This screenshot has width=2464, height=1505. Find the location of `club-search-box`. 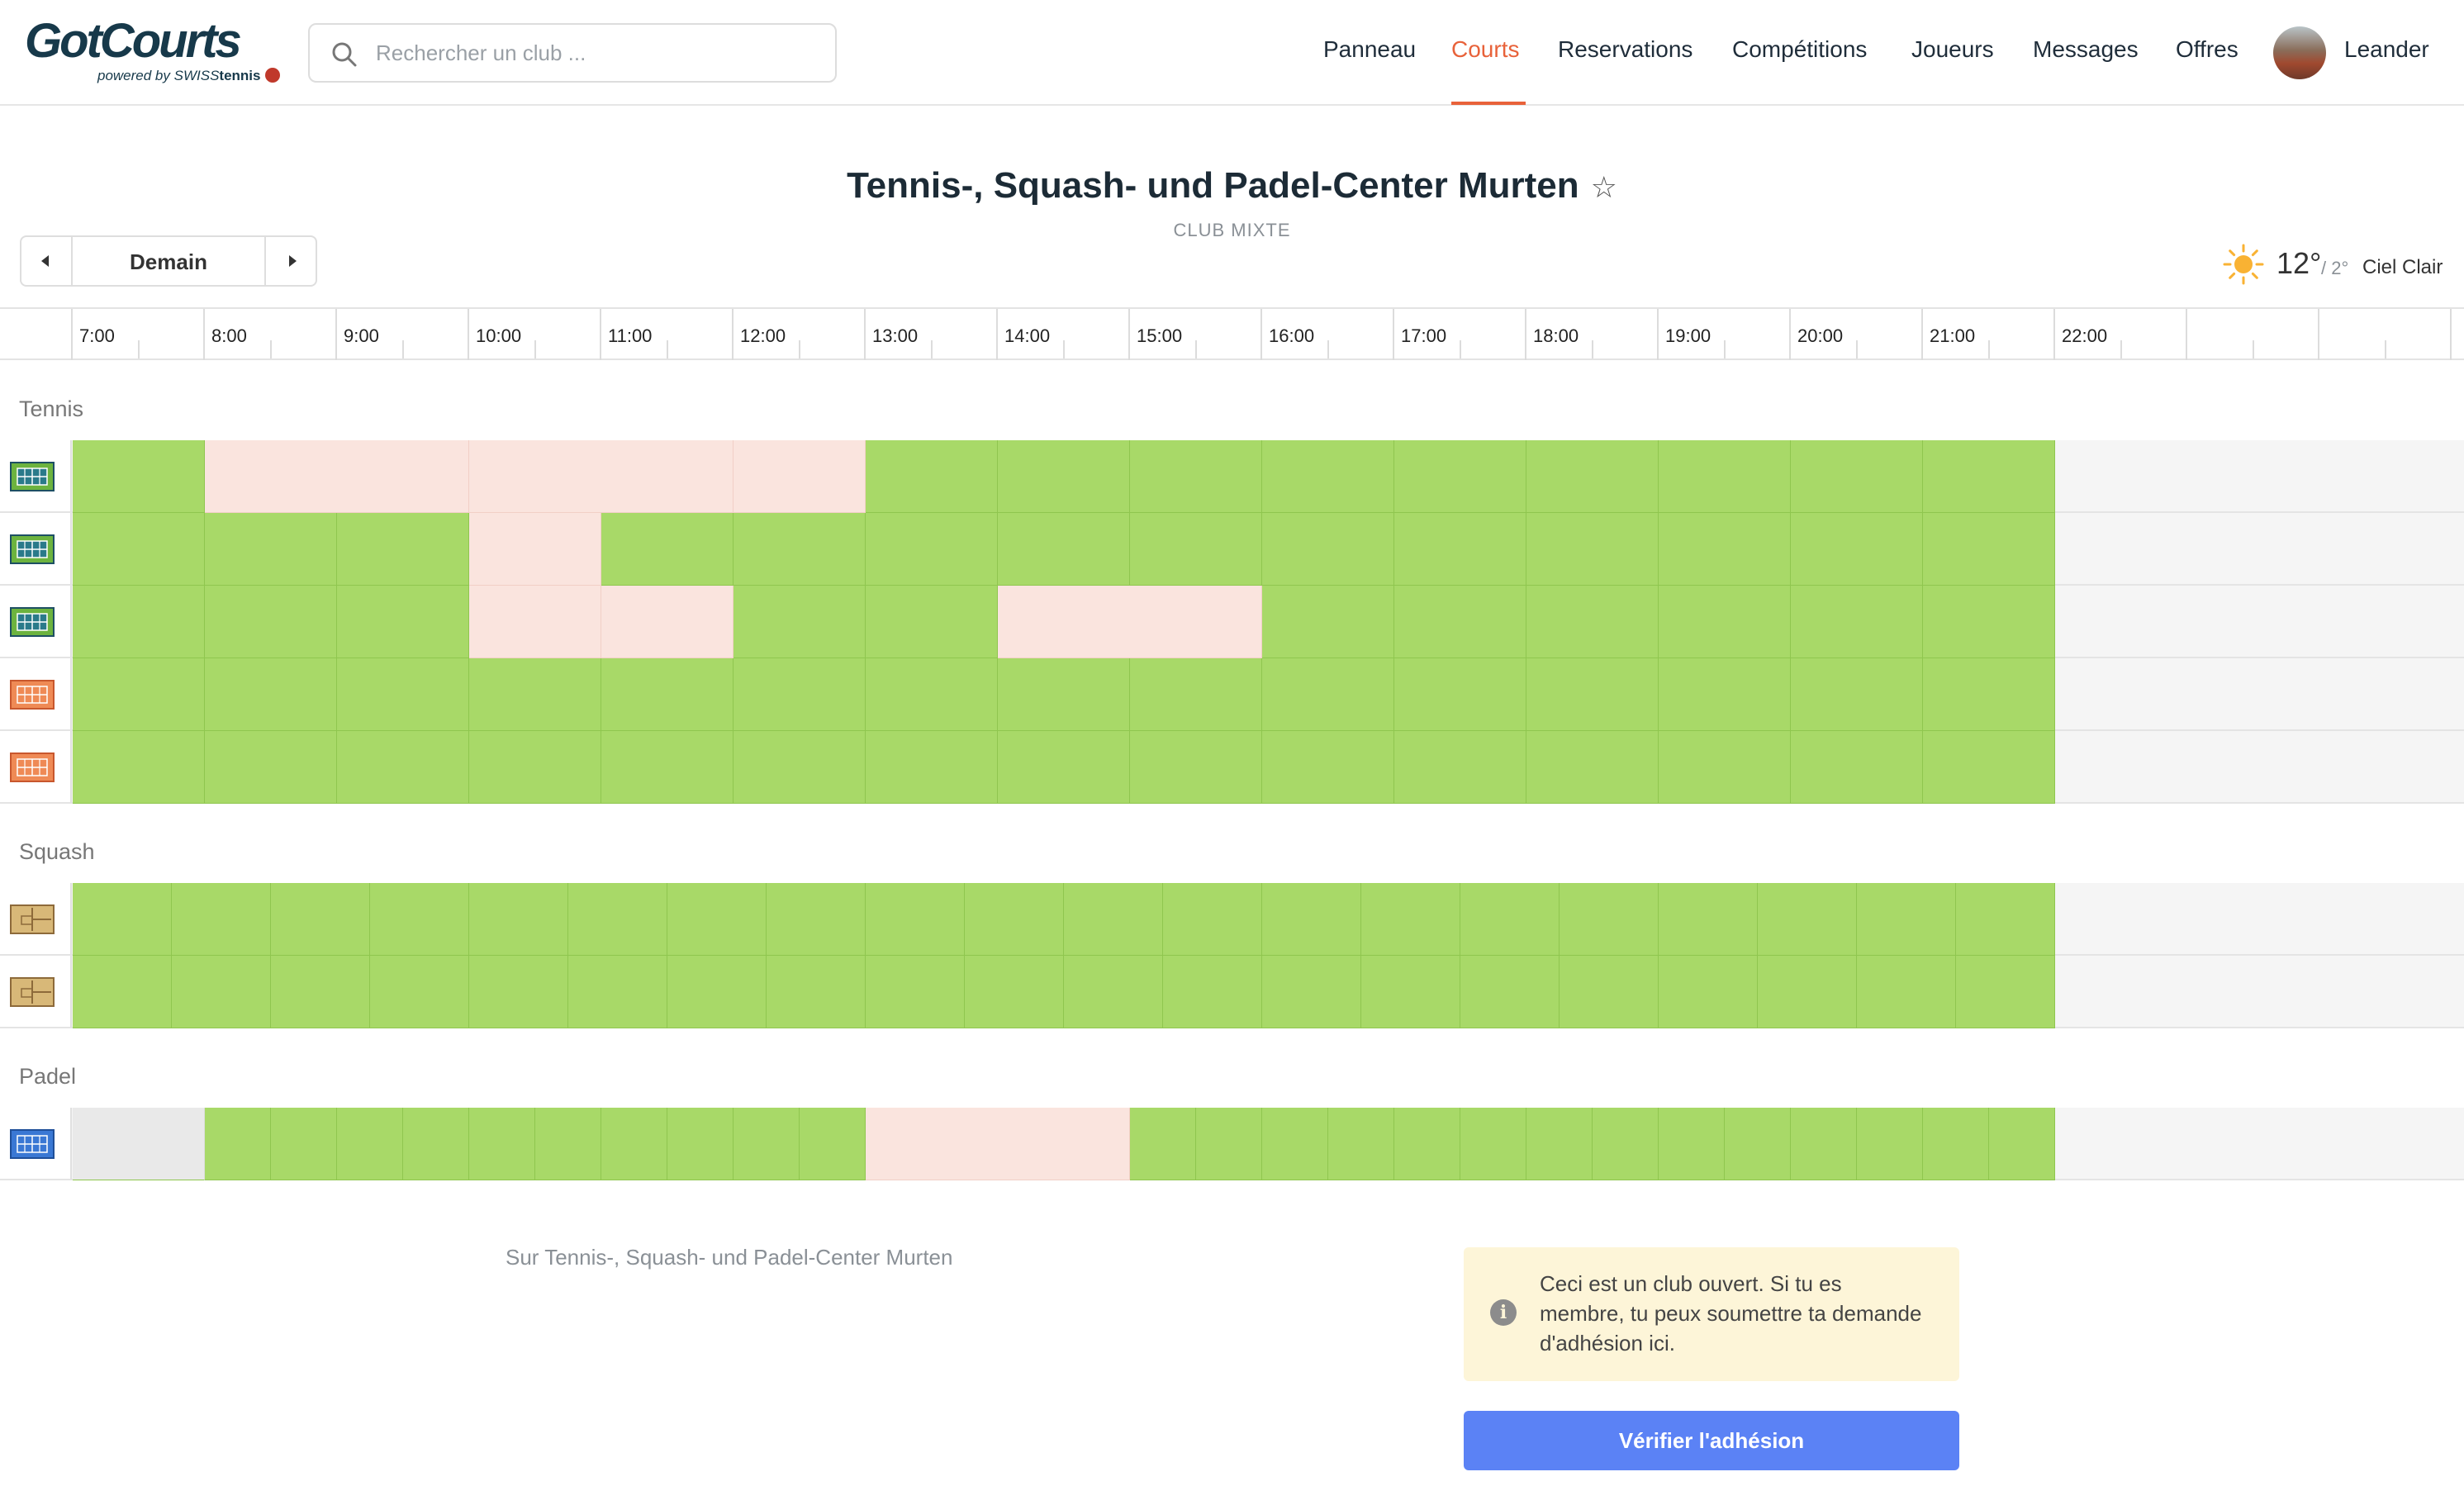

club-search-box is located at coordinates (572, 53).